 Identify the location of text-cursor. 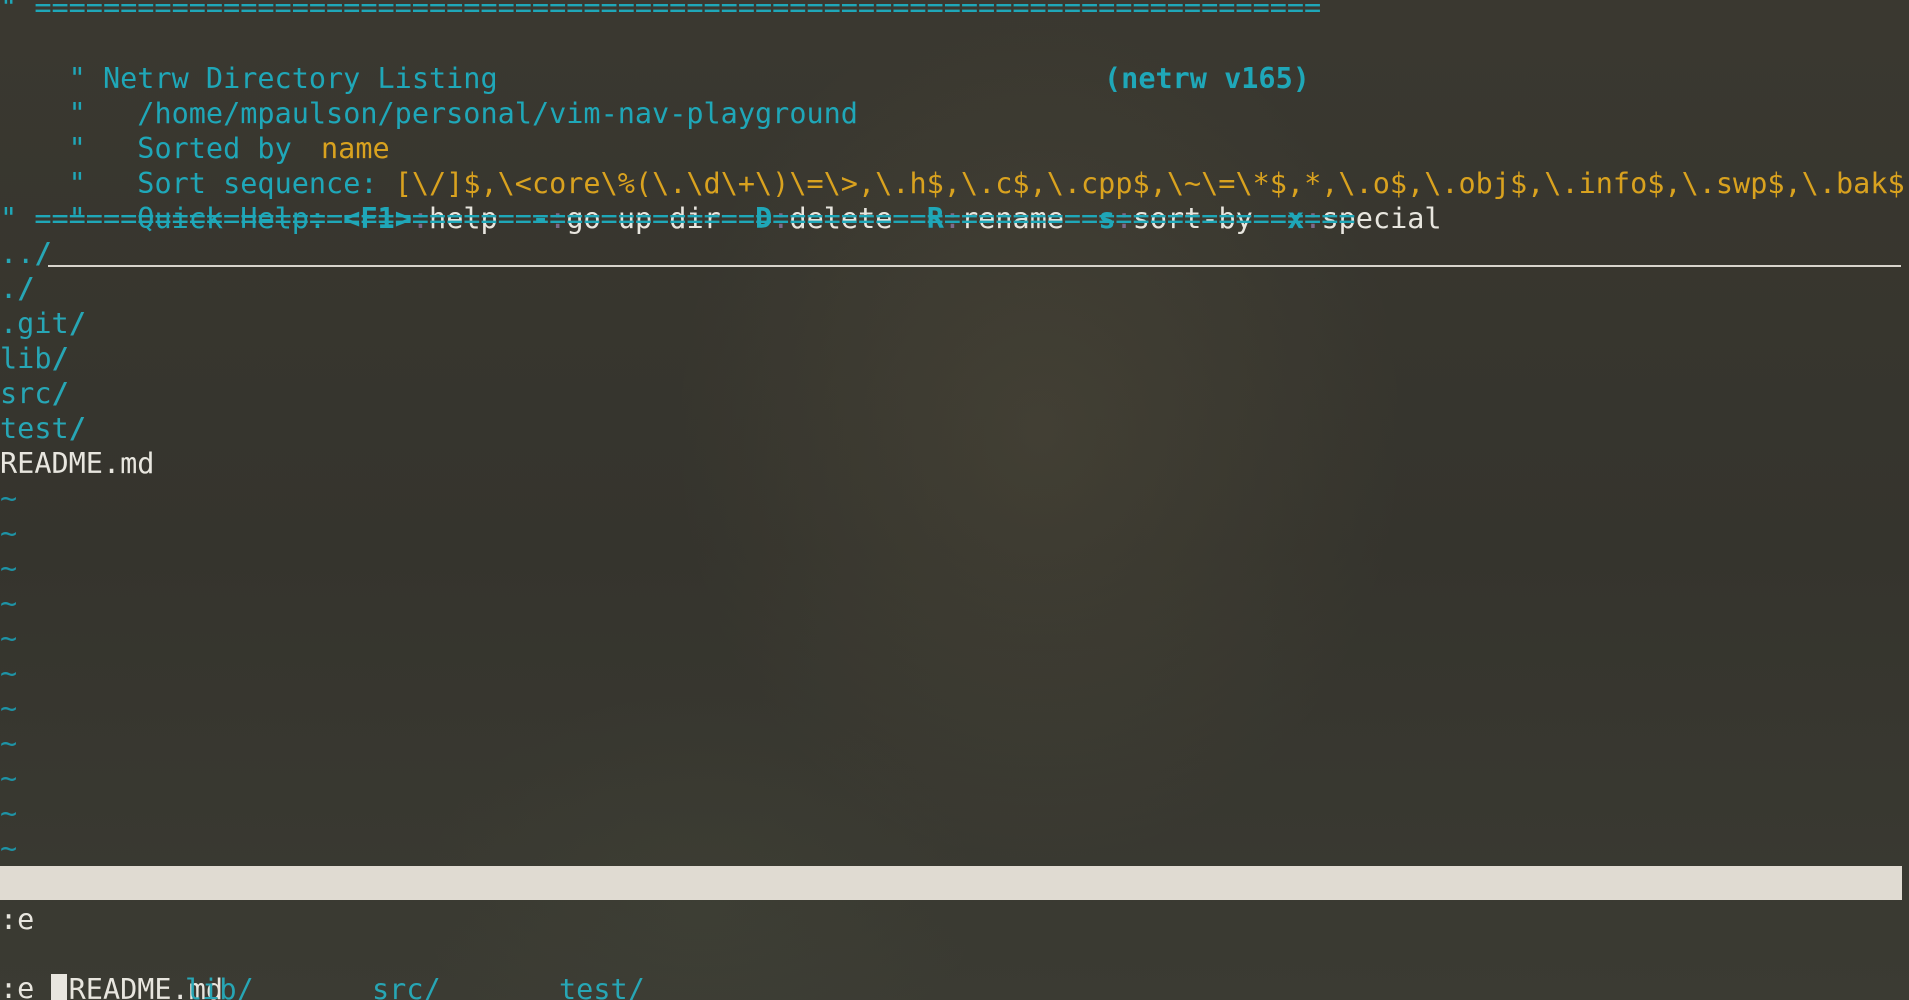
(59, 987).